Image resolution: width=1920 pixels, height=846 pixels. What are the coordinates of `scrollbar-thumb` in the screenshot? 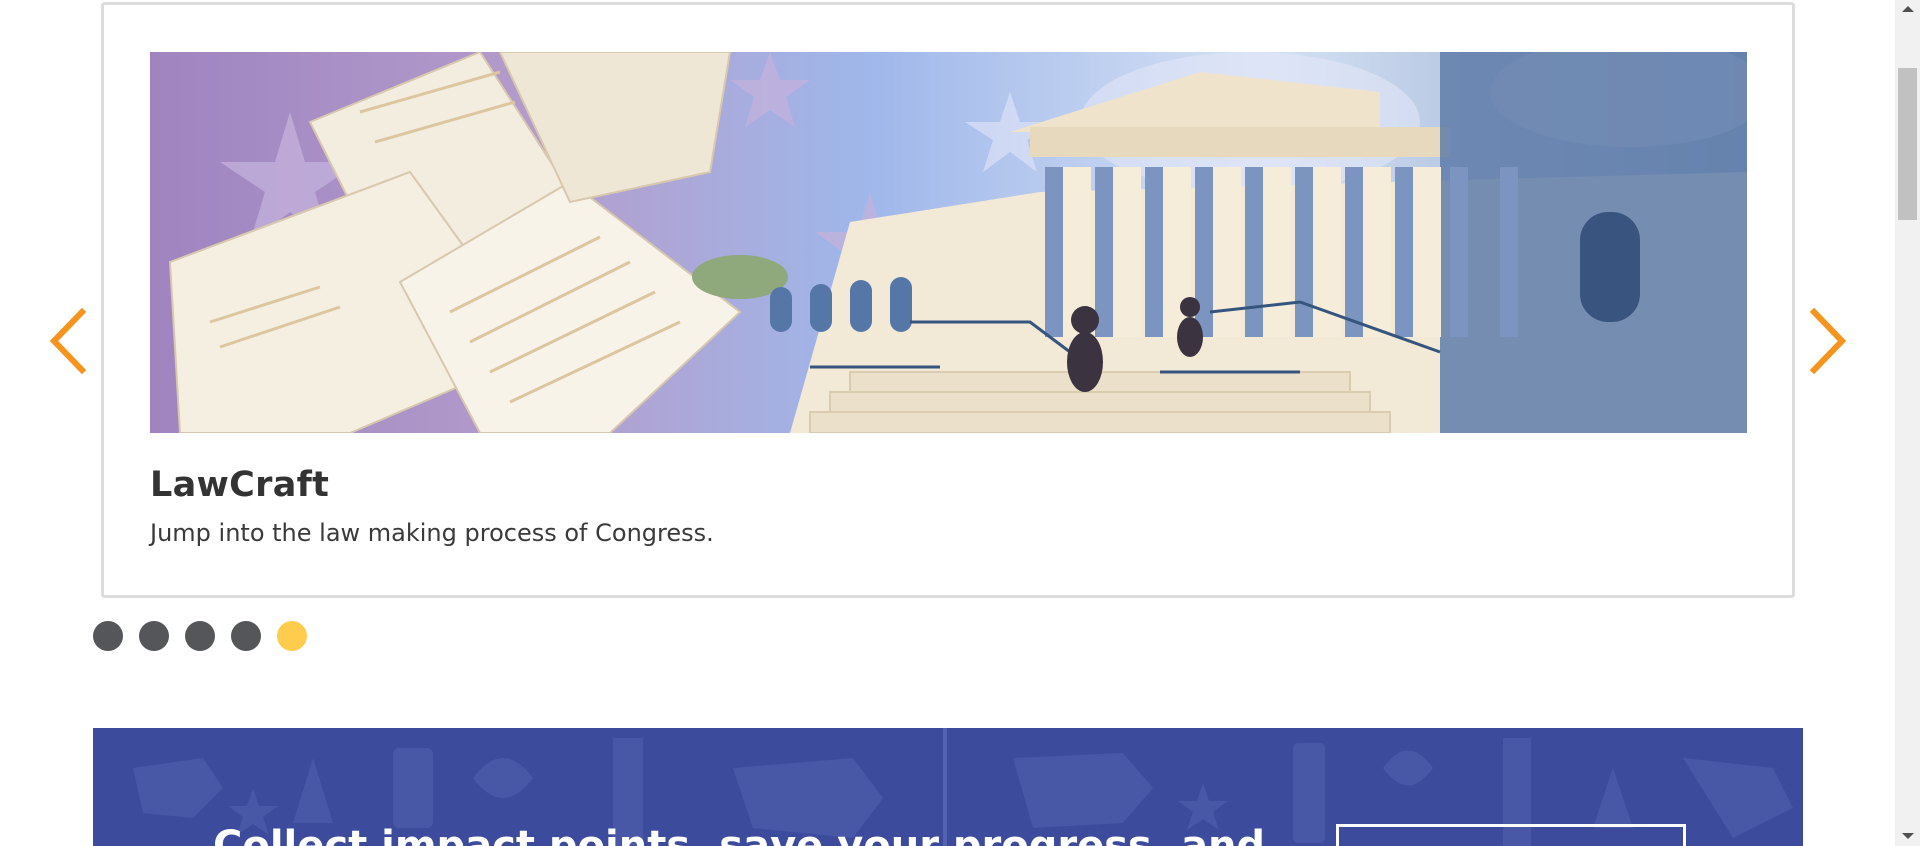 It's located at (1907, 144).